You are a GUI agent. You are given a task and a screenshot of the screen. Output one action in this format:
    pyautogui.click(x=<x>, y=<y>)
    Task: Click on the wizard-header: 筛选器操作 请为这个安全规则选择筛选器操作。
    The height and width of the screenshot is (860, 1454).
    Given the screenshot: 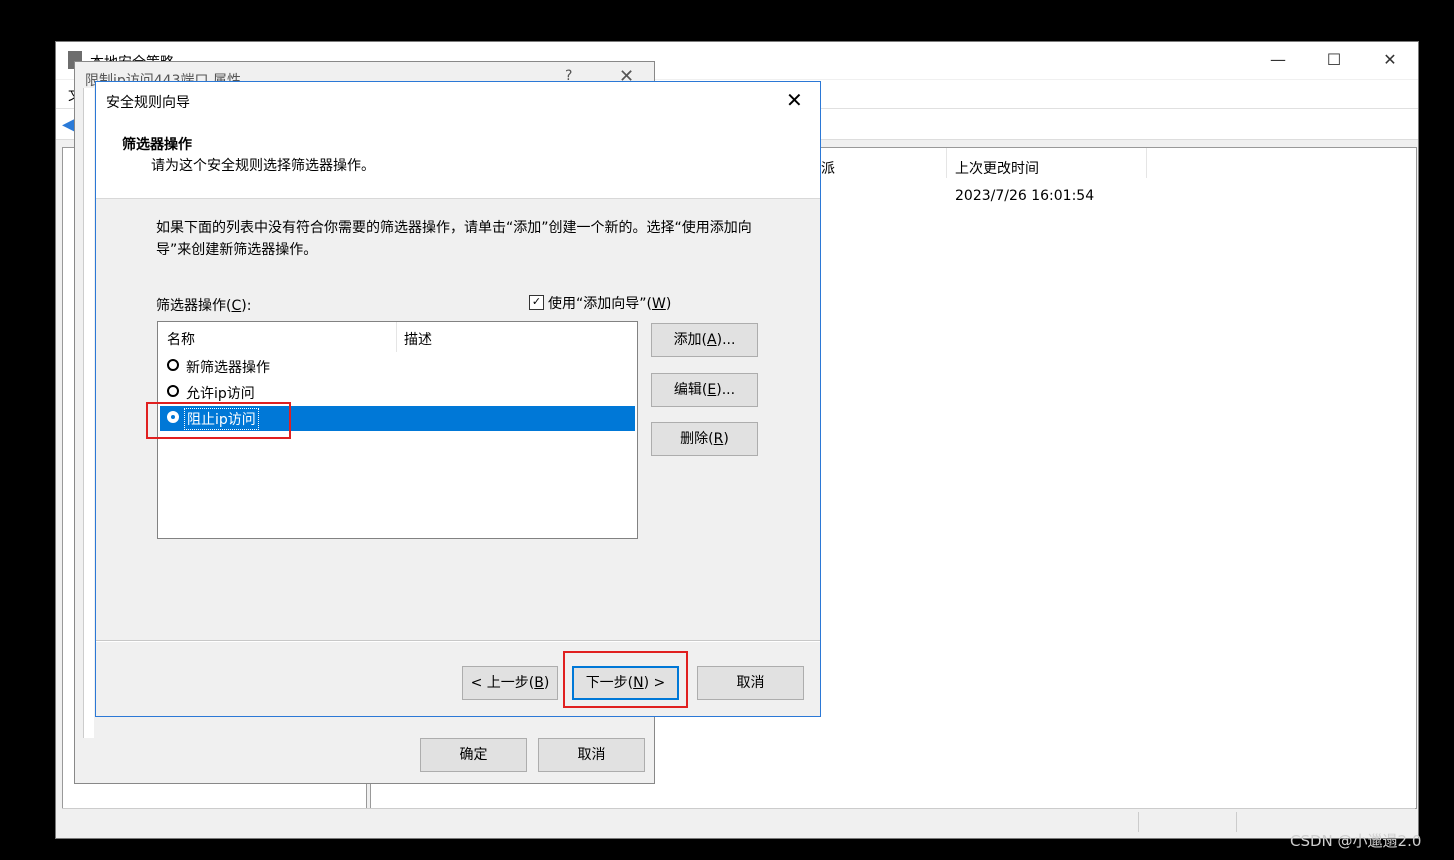 What is the action you would take?
    pyautogui.click(x=458, y=158)
    